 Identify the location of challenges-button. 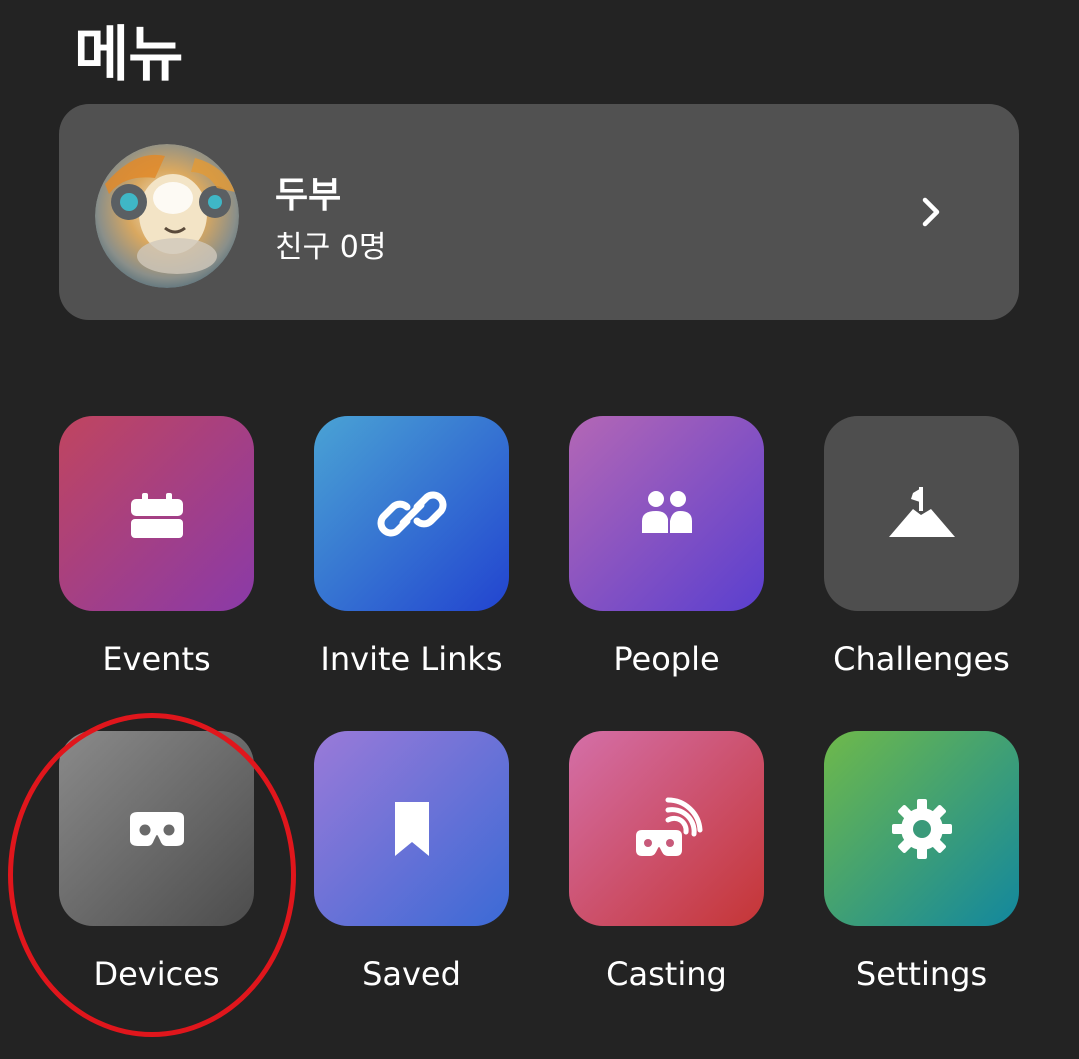
(921, 513).